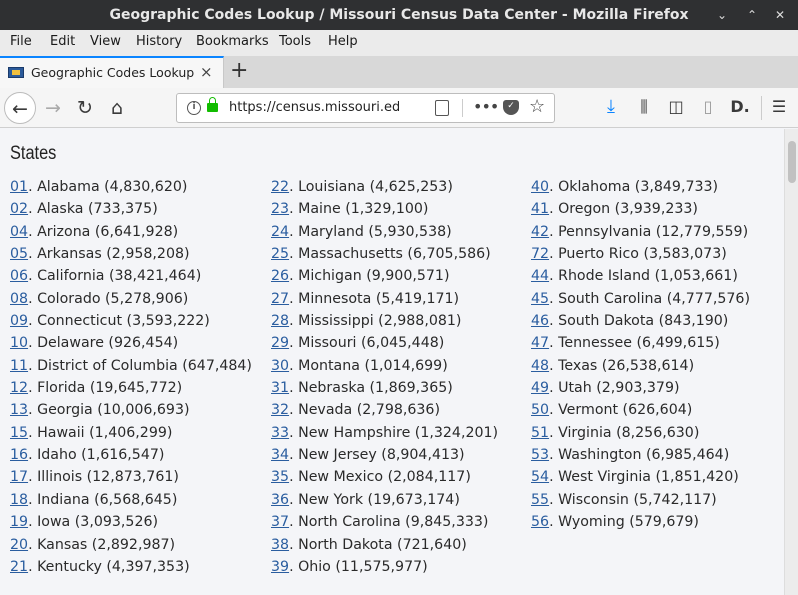 This screenshot has width=798, height=595. I want to click on state-code-link: 44, so click(540, 276).